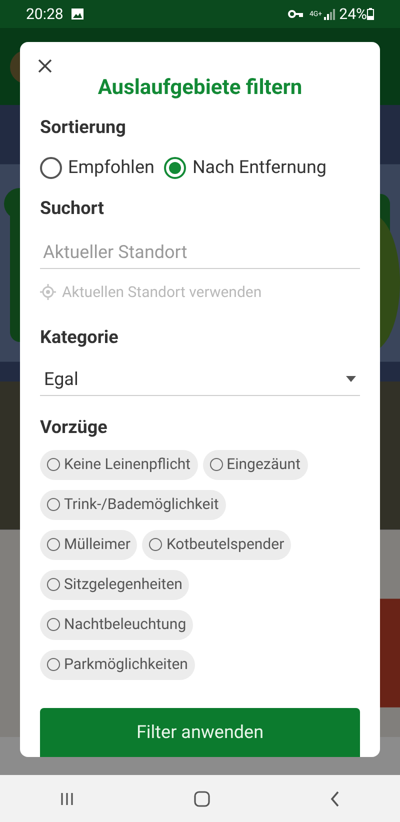 The image size is (400, 822). What do you see at coordinates (133, 505) in the screenshot?
I see `feature-chip: Trink-/Bademöglichkeit` at bounding box center [133, 505].